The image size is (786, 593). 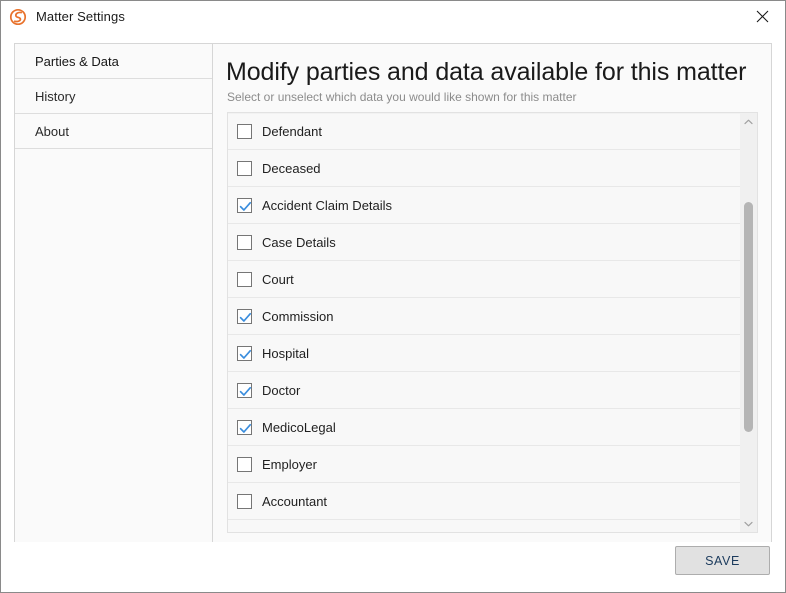 What do you see at coordinates (484, 131) in the screenshot?
I see `list-item: Defendant` at bounding box center [484, 131].